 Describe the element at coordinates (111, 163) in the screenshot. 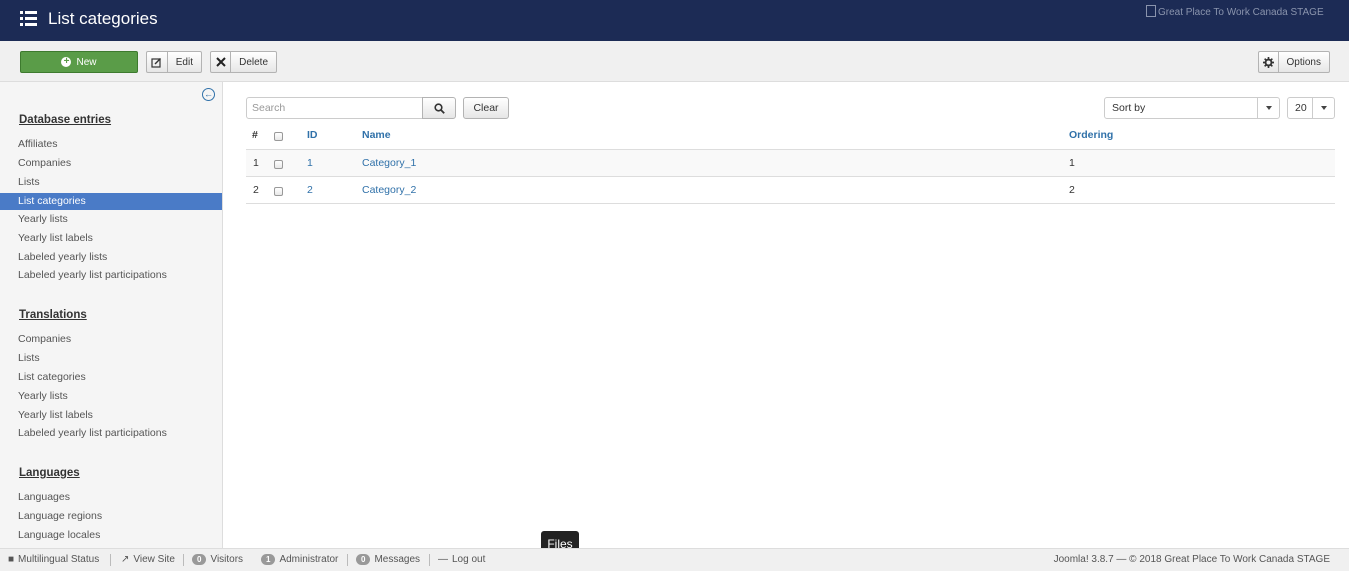

I see `sidebar-item-companies: Companies` at that location.